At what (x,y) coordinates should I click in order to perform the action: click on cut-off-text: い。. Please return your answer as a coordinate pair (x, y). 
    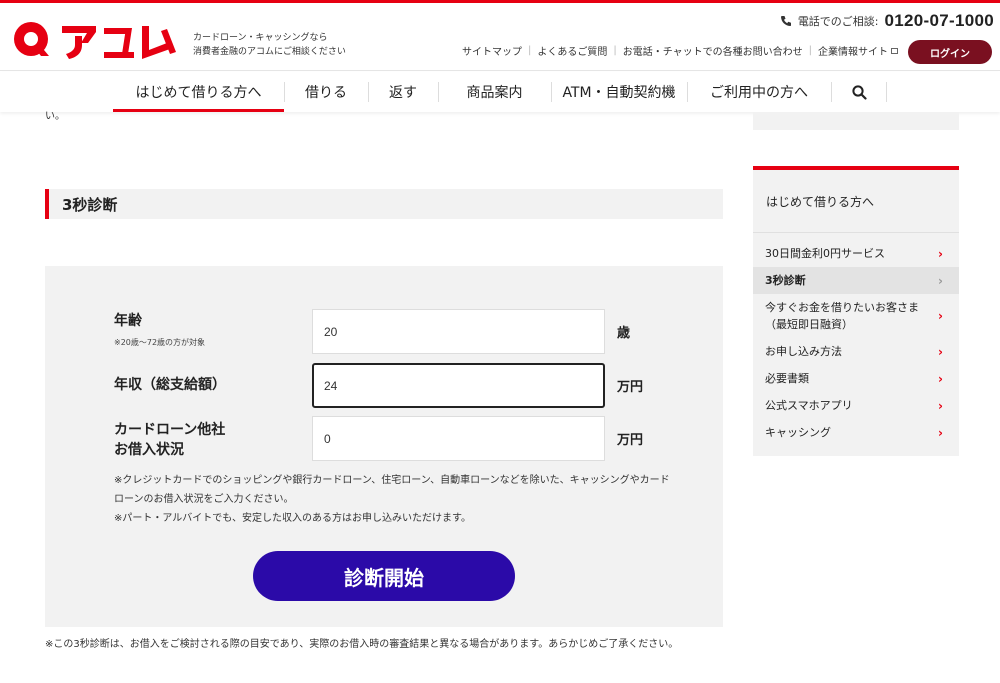
    Looking at the image, I should click on (55, 116).